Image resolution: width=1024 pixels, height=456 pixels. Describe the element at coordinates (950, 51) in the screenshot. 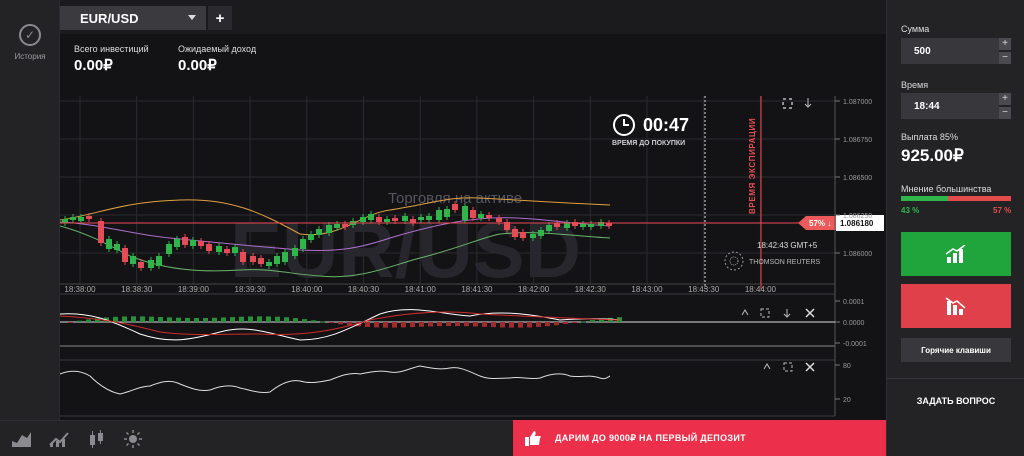

I see `amount-field: 500` at that location.